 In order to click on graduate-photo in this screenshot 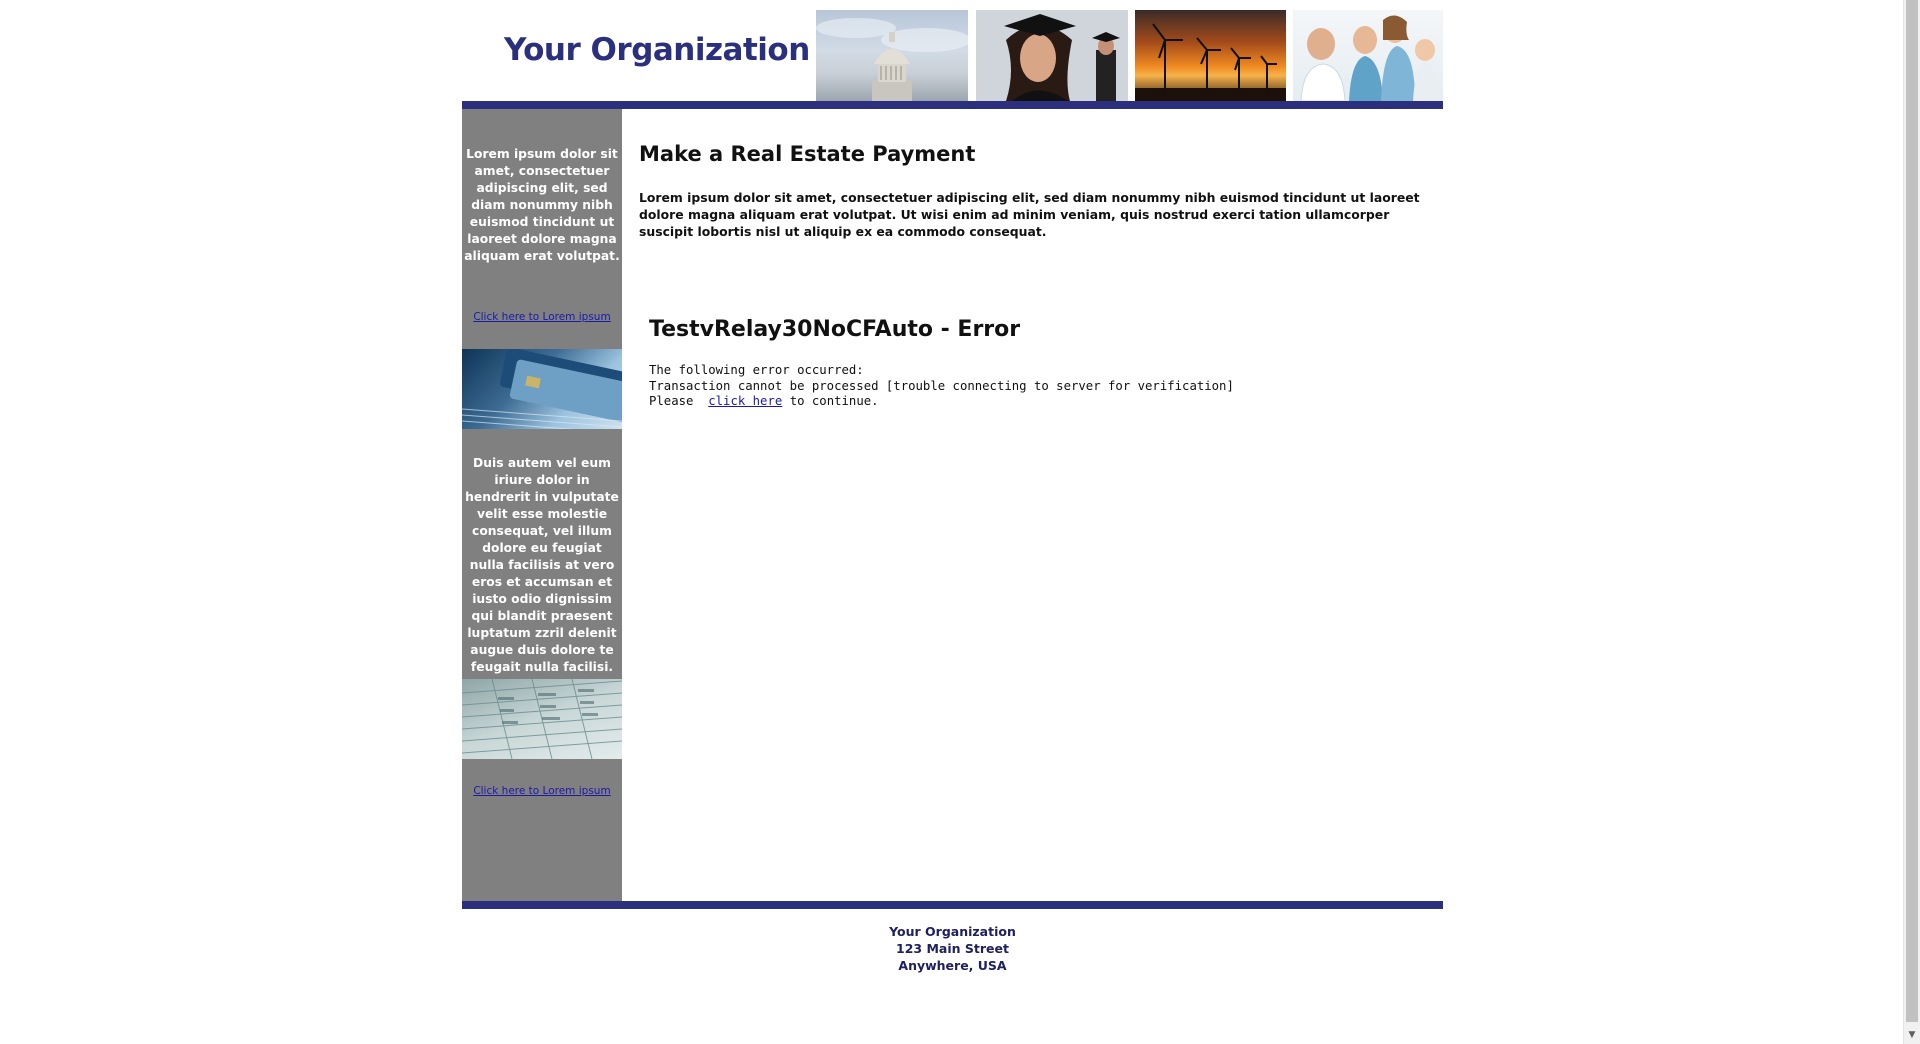, I will do `click(1052, 55)`.